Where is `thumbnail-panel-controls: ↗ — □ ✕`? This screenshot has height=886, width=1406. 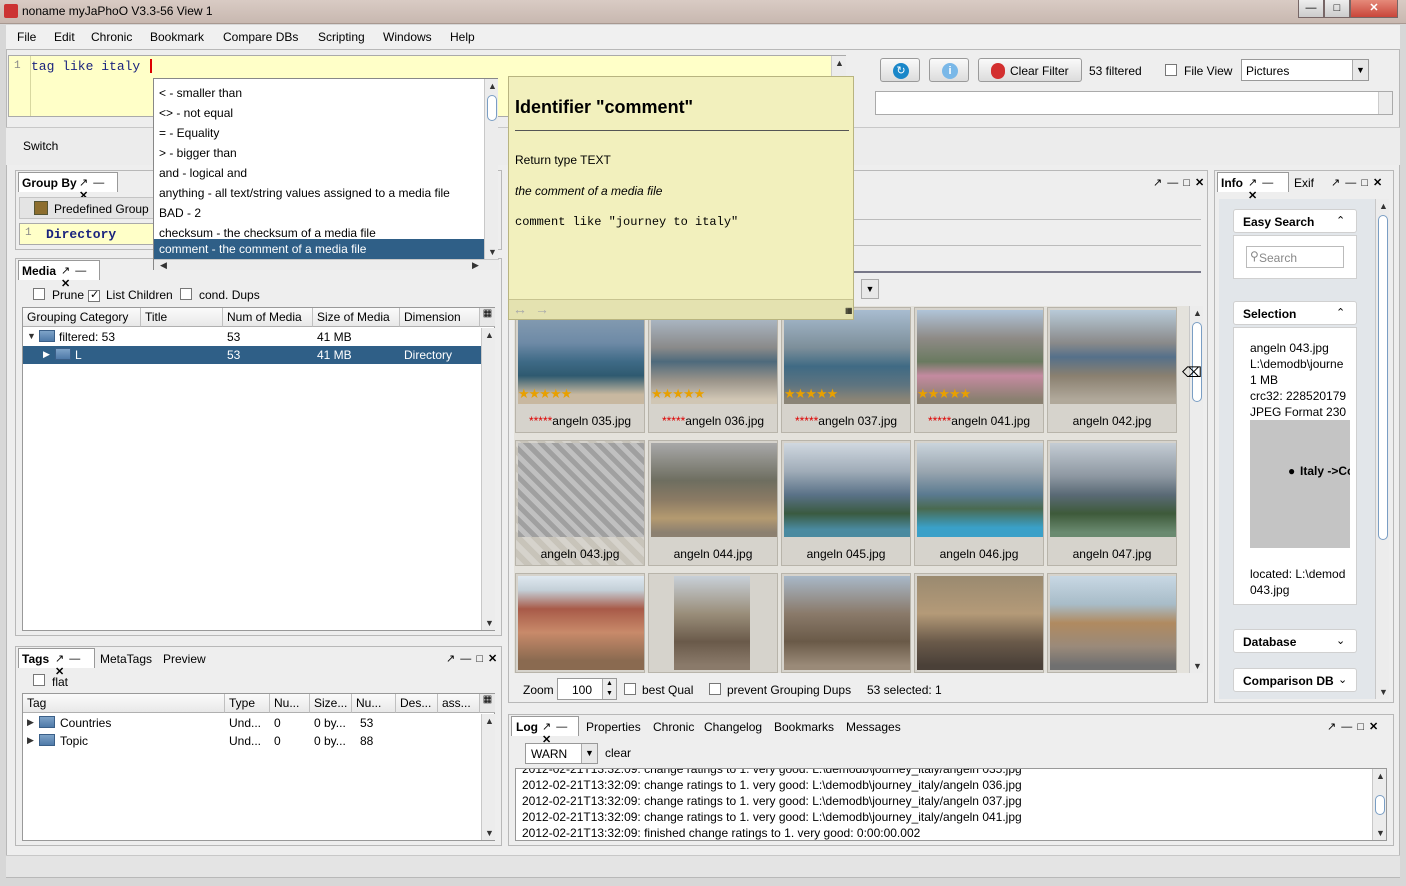 thumbnail-panel-controls: ↗ — □ ✕ is located at coordinates (1179, 182).